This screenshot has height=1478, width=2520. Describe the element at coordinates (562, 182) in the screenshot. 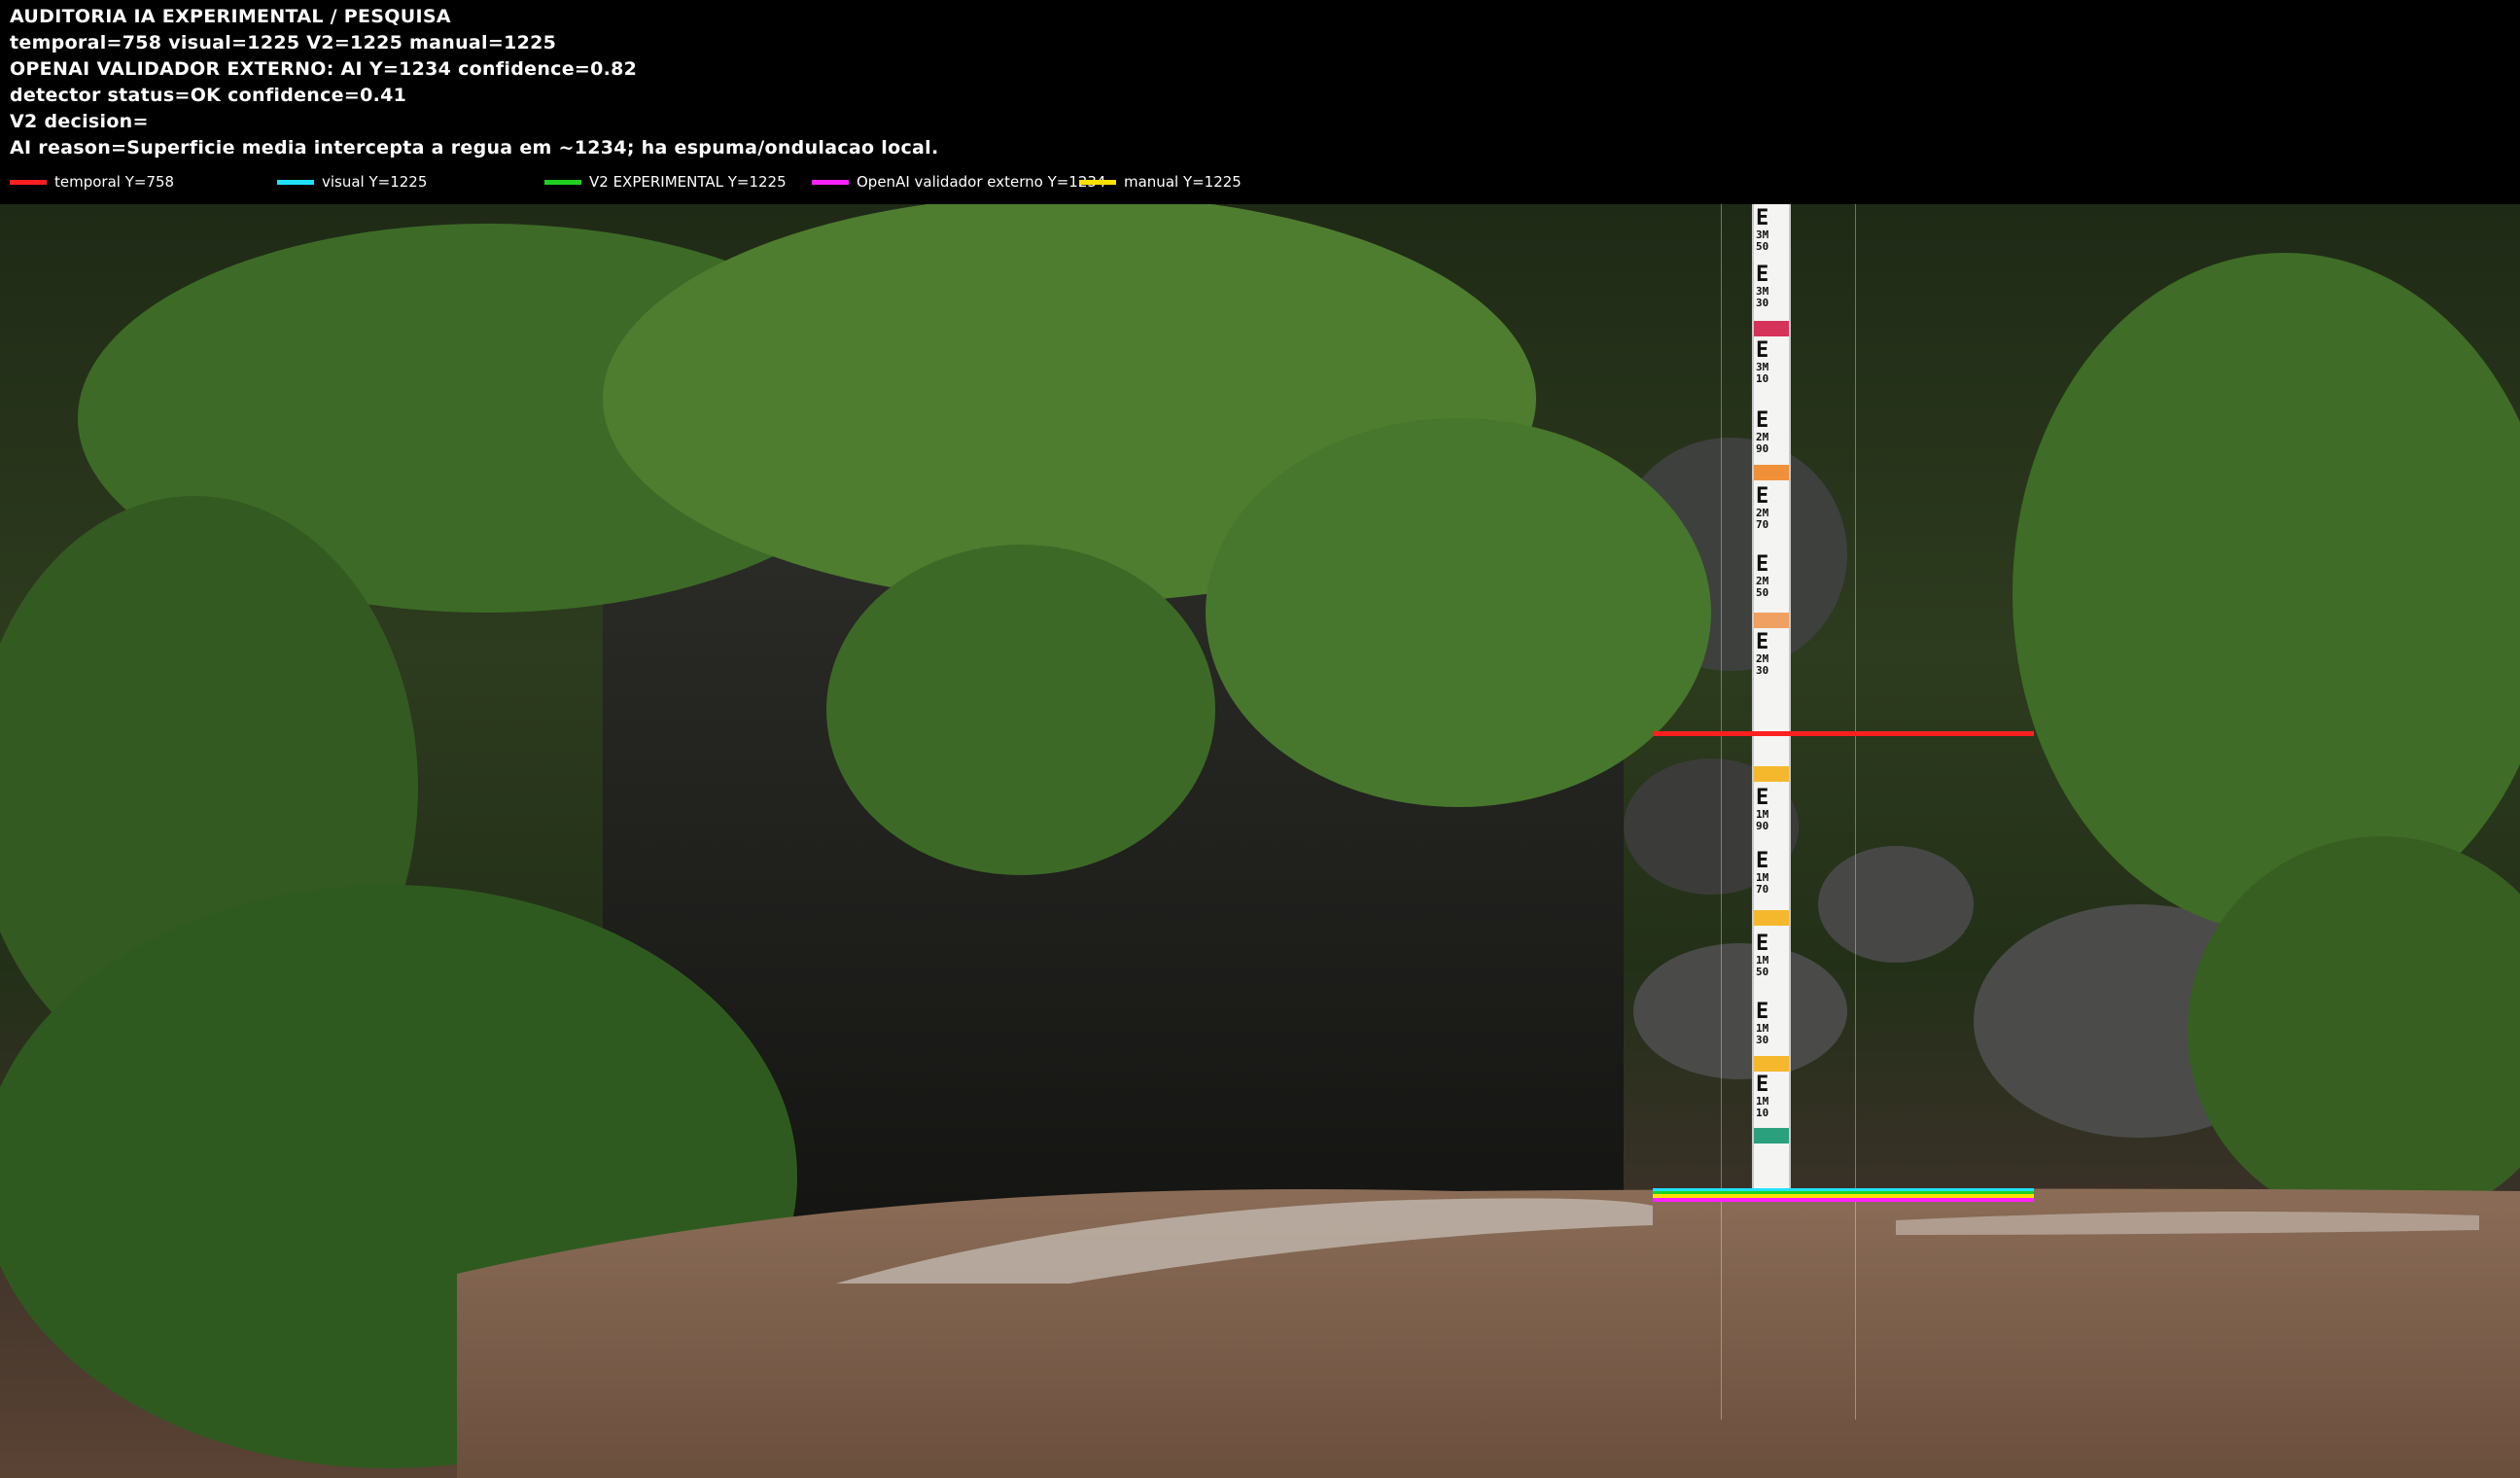

I see `green-line-swatch-icon` at that location.